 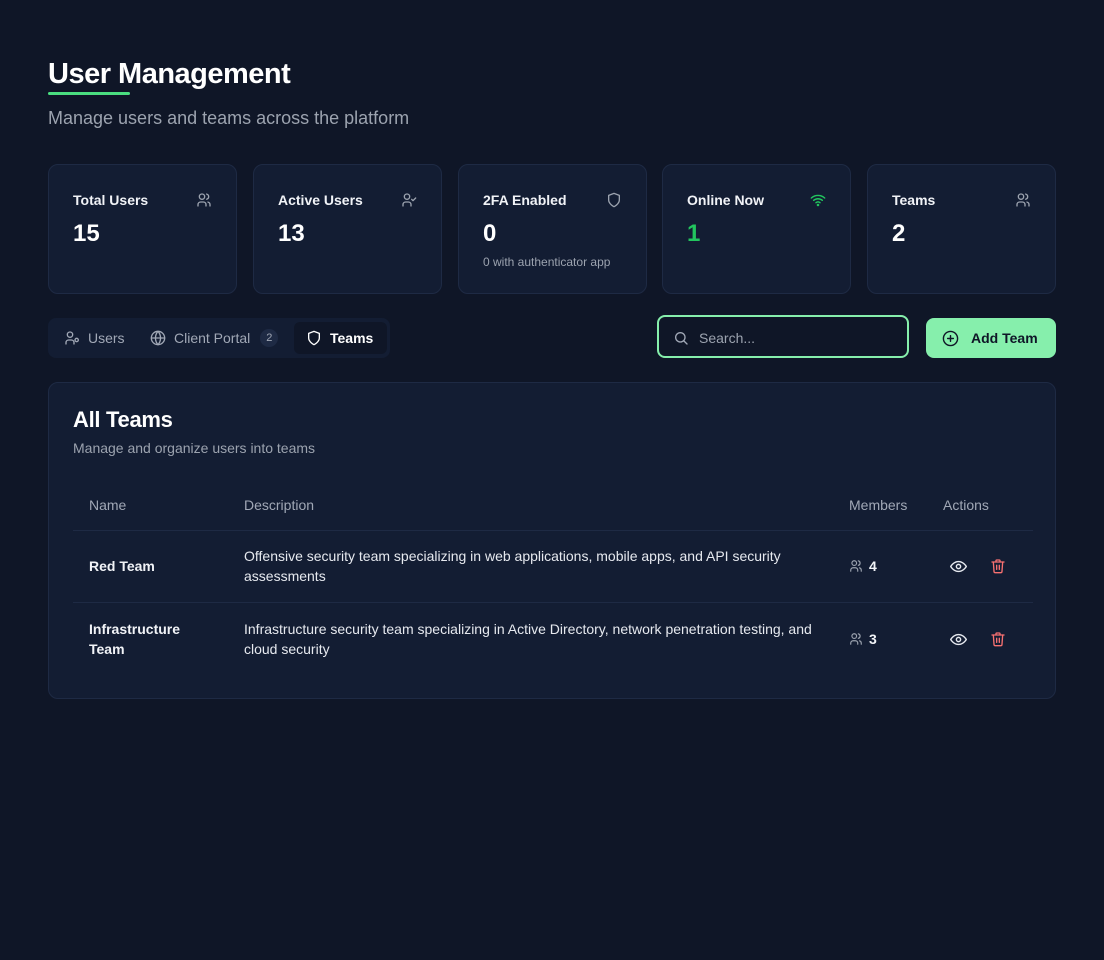 I want to click on table-header: Name Description Members Actions, so click(x=553, y=507).